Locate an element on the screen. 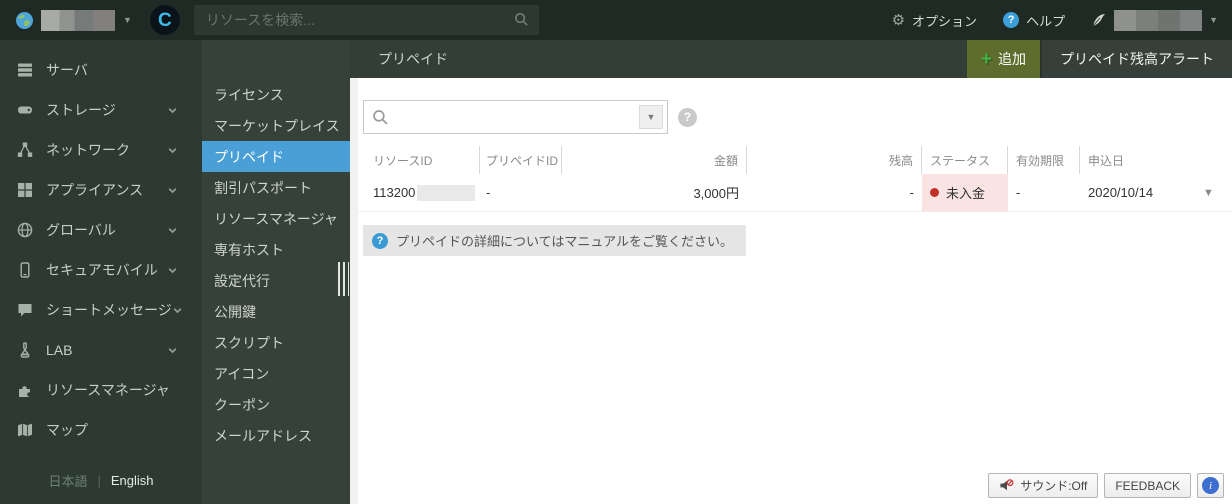 Image resolution: width=1232 pixels, height=504 pixels. col-header-balance: 残高 is located at coordinates (834, 160).